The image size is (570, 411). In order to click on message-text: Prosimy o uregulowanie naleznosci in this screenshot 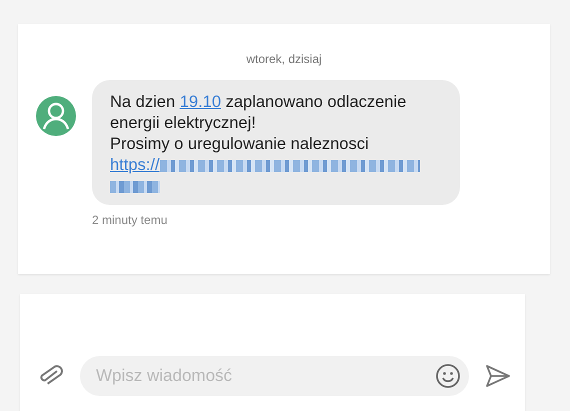, I will do `click(240, 144)`.